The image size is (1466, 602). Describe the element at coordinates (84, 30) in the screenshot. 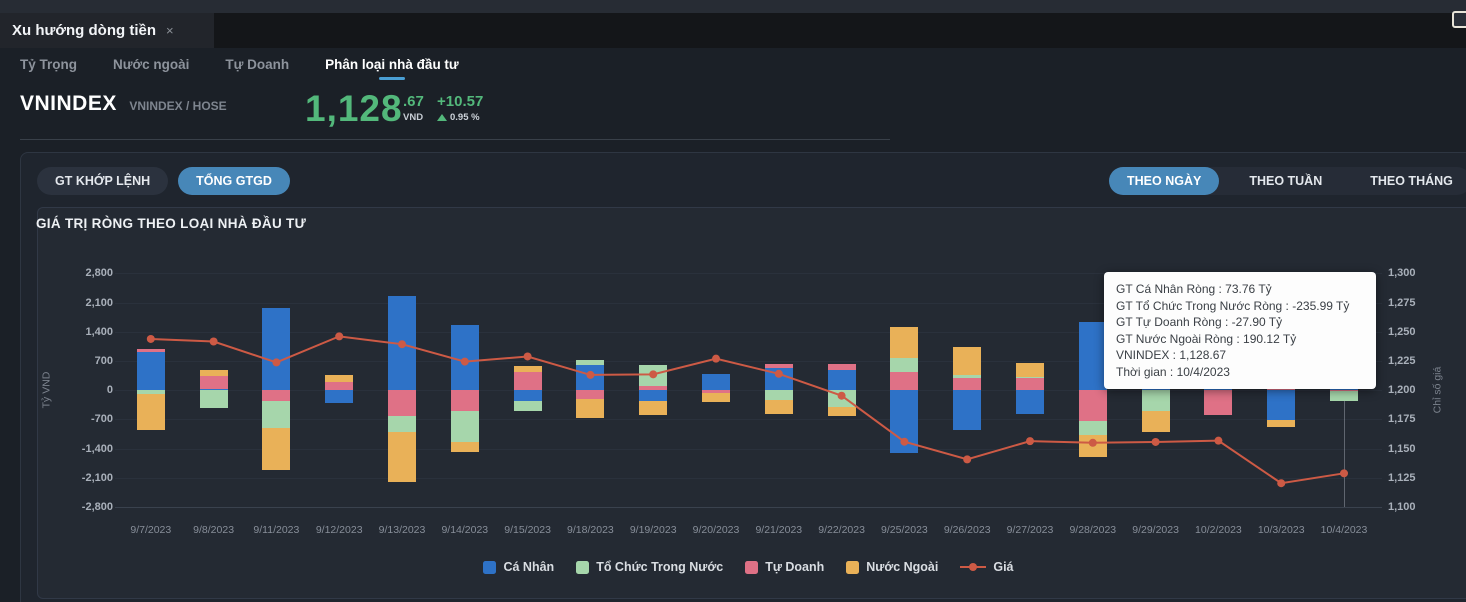

I see `tab-title: Xu hướng dòng tiền` at that location.